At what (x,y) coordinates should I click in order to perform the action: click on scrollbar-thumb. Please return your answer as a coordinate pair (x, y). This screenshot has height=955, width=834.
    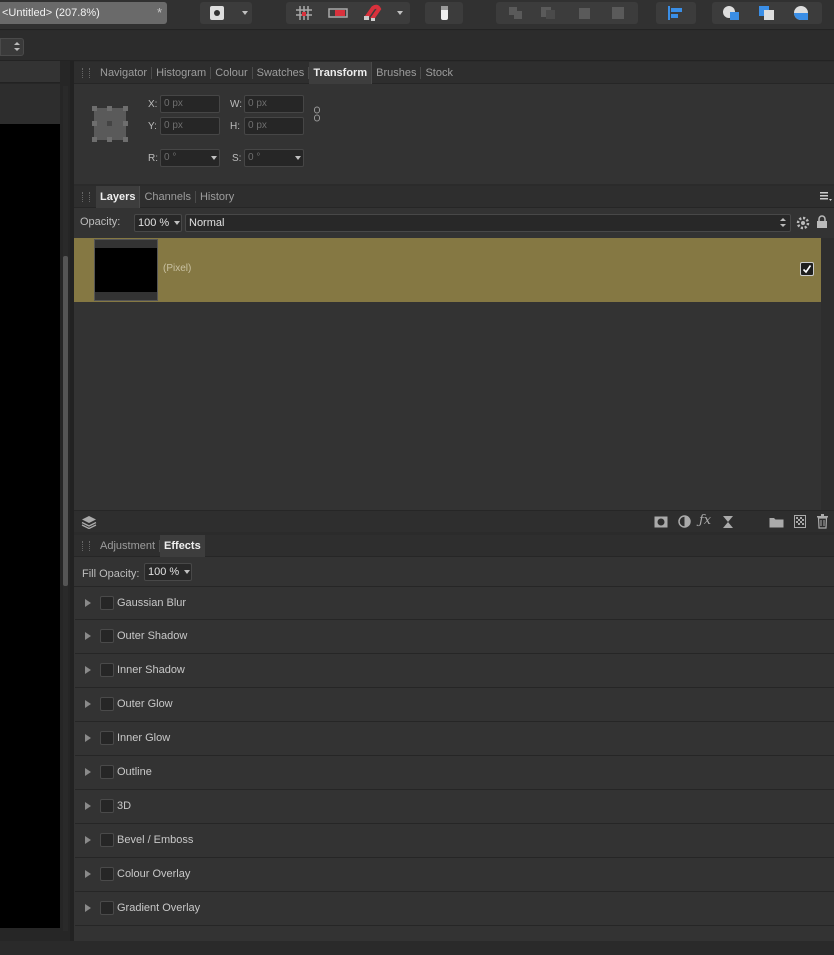
    Looking at the image, I should click on (65, 421).